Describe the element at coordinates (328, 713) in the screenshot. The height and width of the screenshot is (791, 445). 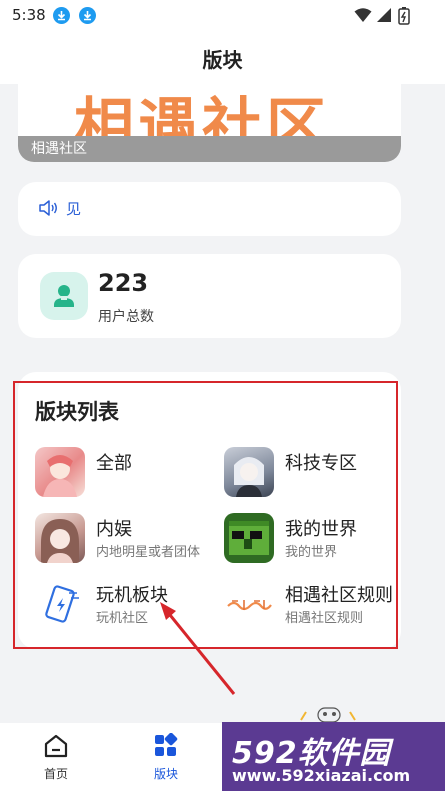
I see `gamepad-mascot-icon` at that location.